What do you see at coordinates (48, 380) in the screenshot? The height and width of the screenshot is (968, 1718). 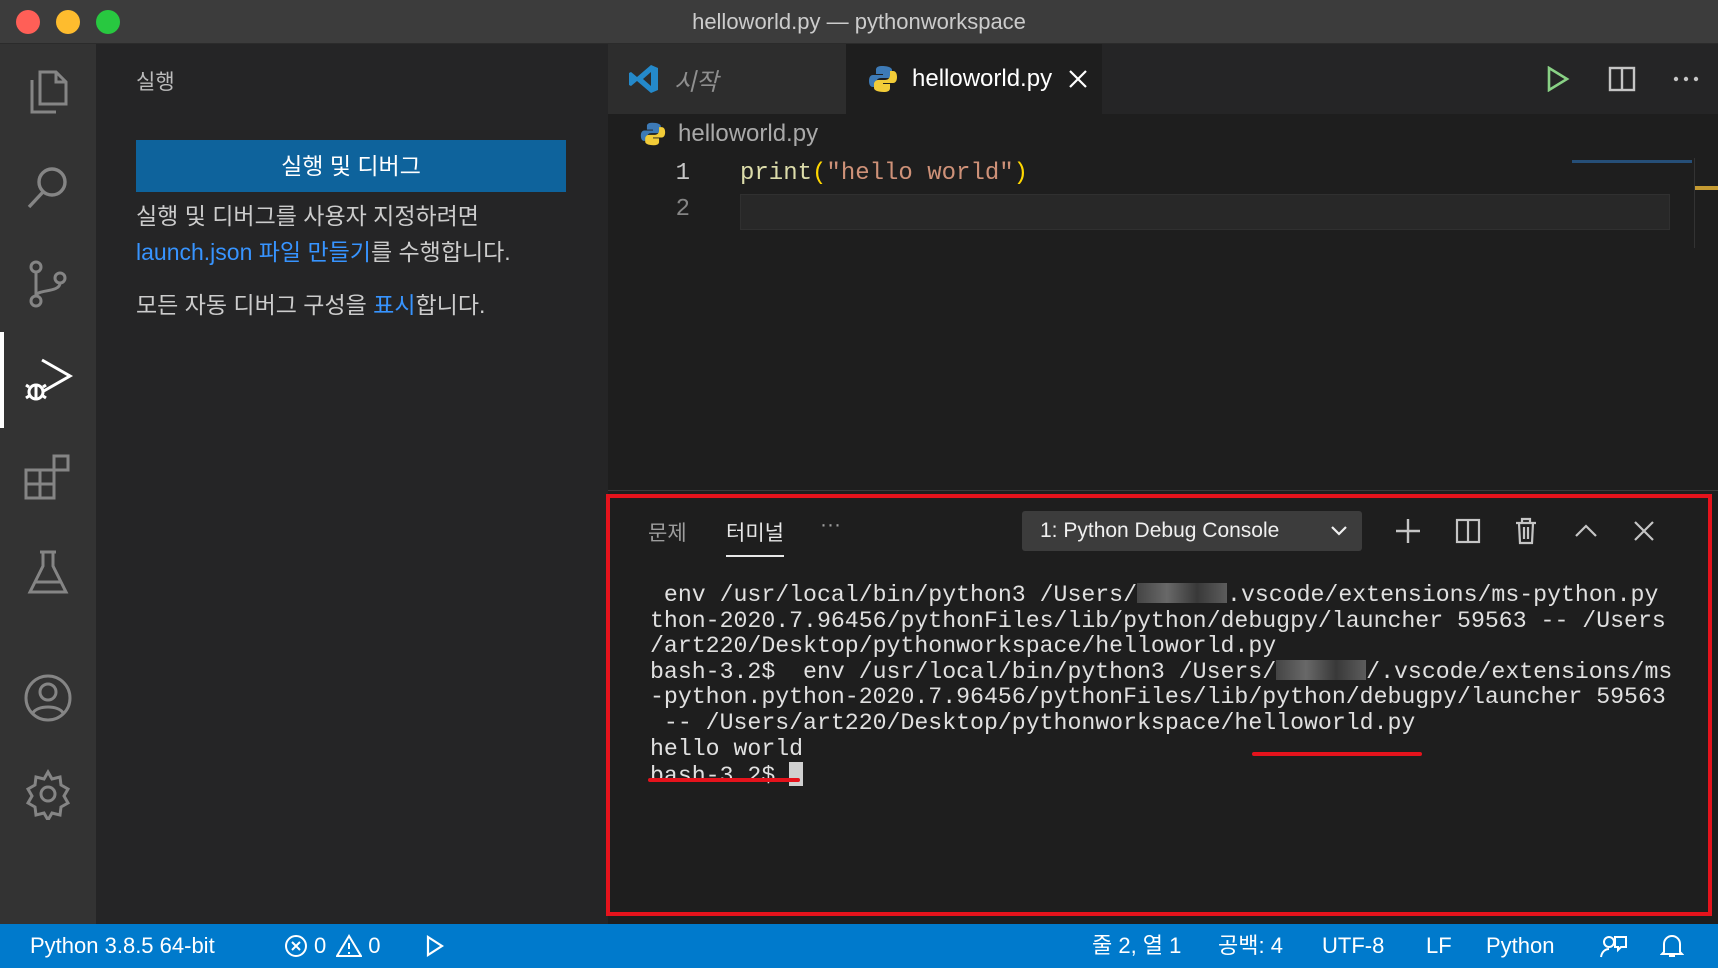 I see `run-debug-icon` at bounding box center [48, 380].